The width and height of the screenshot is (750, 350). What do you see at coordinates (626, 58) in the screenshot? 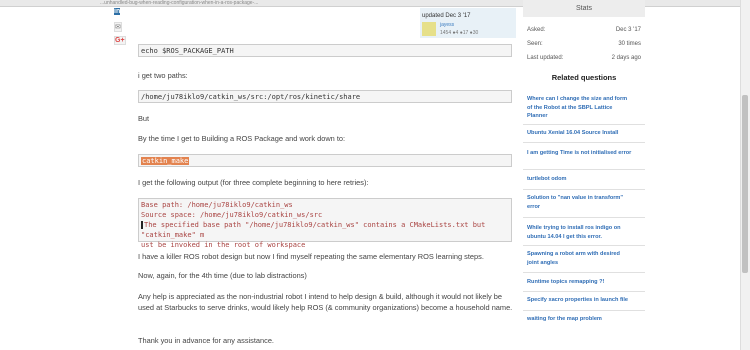
I see `last-updated-value: 2 days ago` at bounding box center [626, 58].